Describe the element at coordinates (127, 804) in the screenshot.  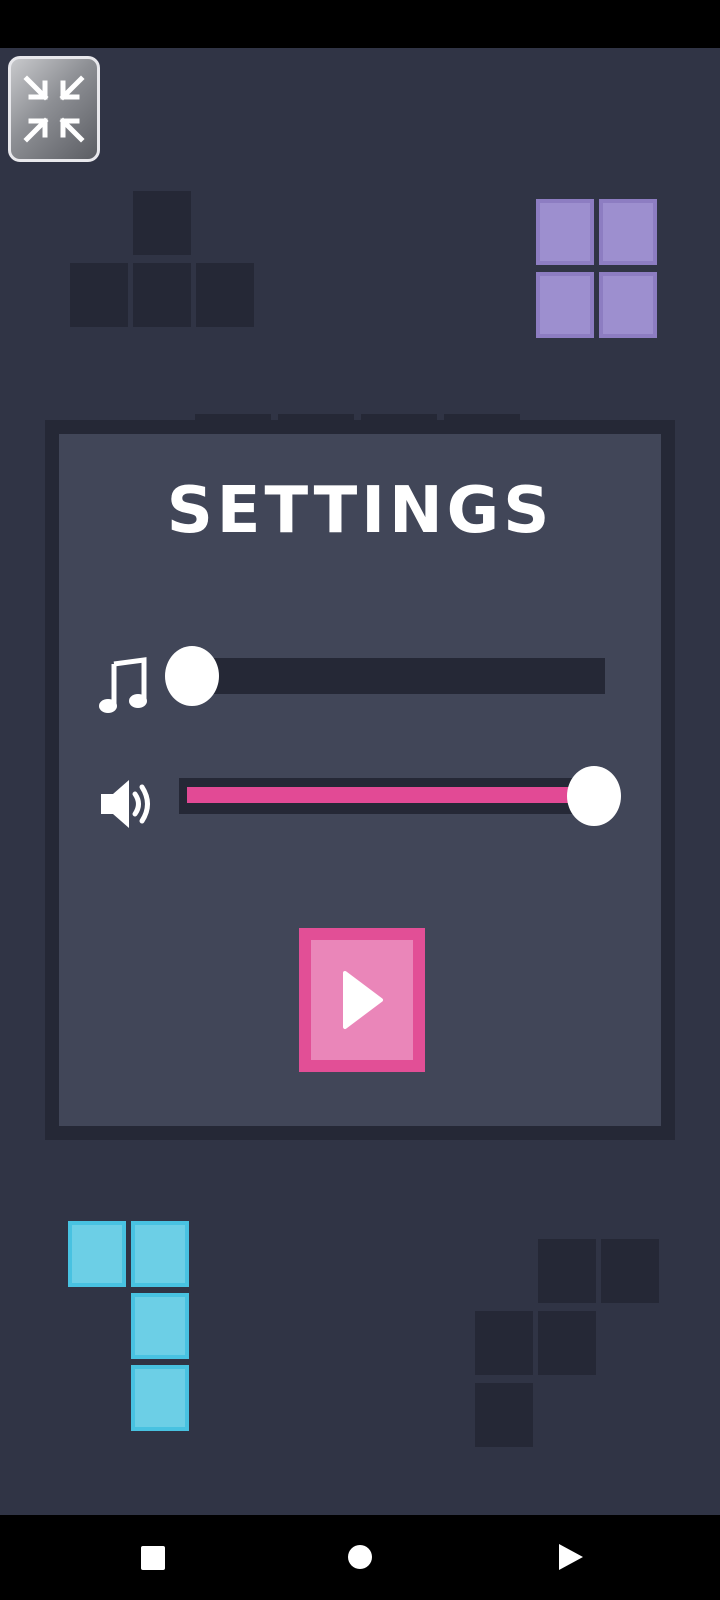
I see `speaker-icon` at that location.